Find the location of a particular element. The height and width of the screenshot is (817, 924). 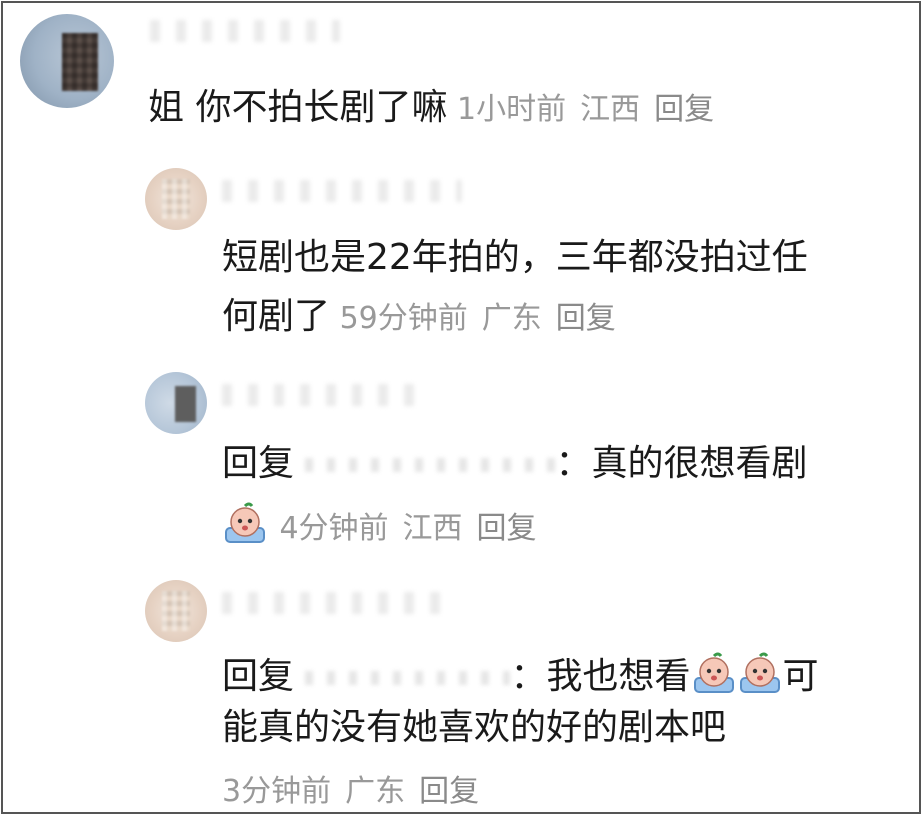

comment-text: 姐 你不拍长剧了嘛 is located at coordinates (298, 107).